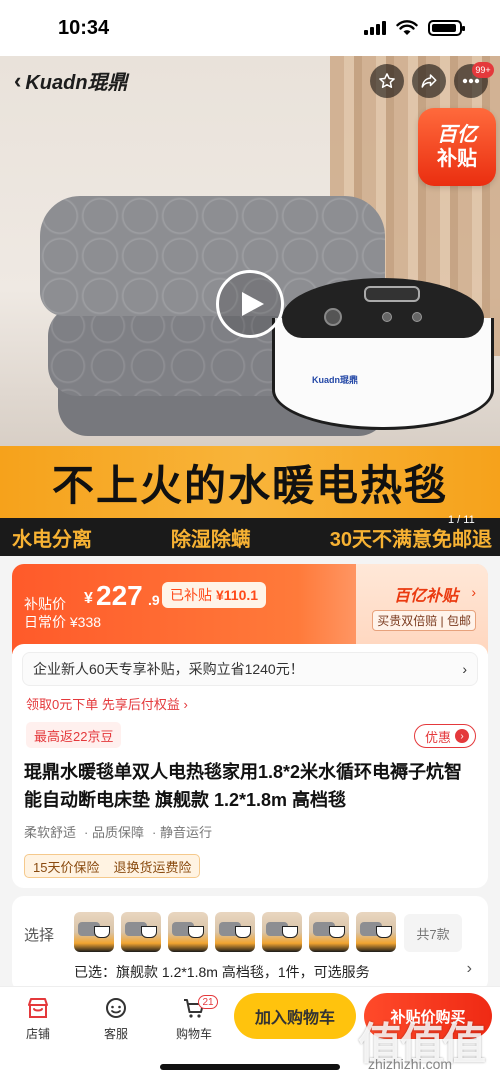 Image resolution: width=500 pixels, height=1082 pixels. I want to click on subsidy-program-title: 百亿补贴, so click(425, 596).